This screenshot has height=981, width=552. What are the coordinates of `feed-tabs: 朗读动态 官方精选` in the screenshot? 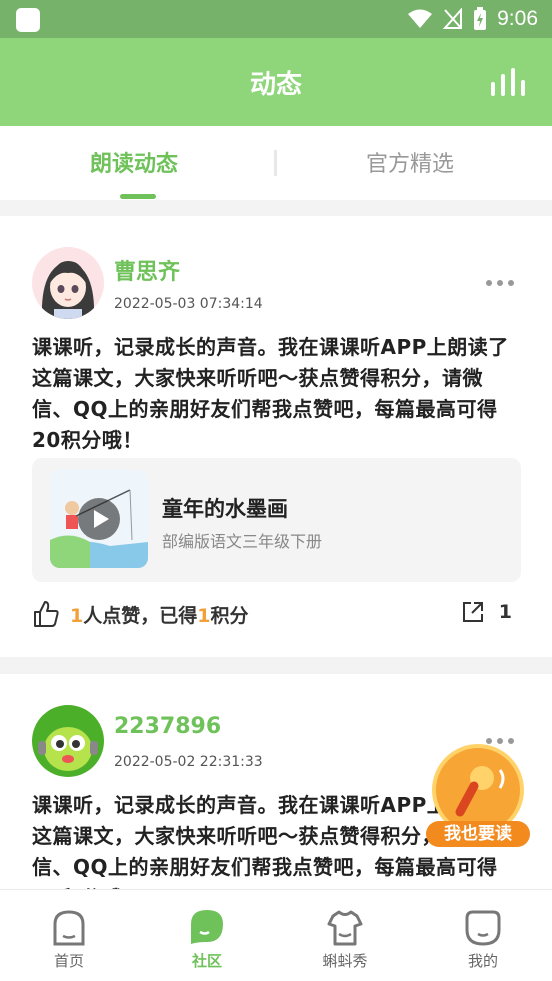 It's located at (276, 163).